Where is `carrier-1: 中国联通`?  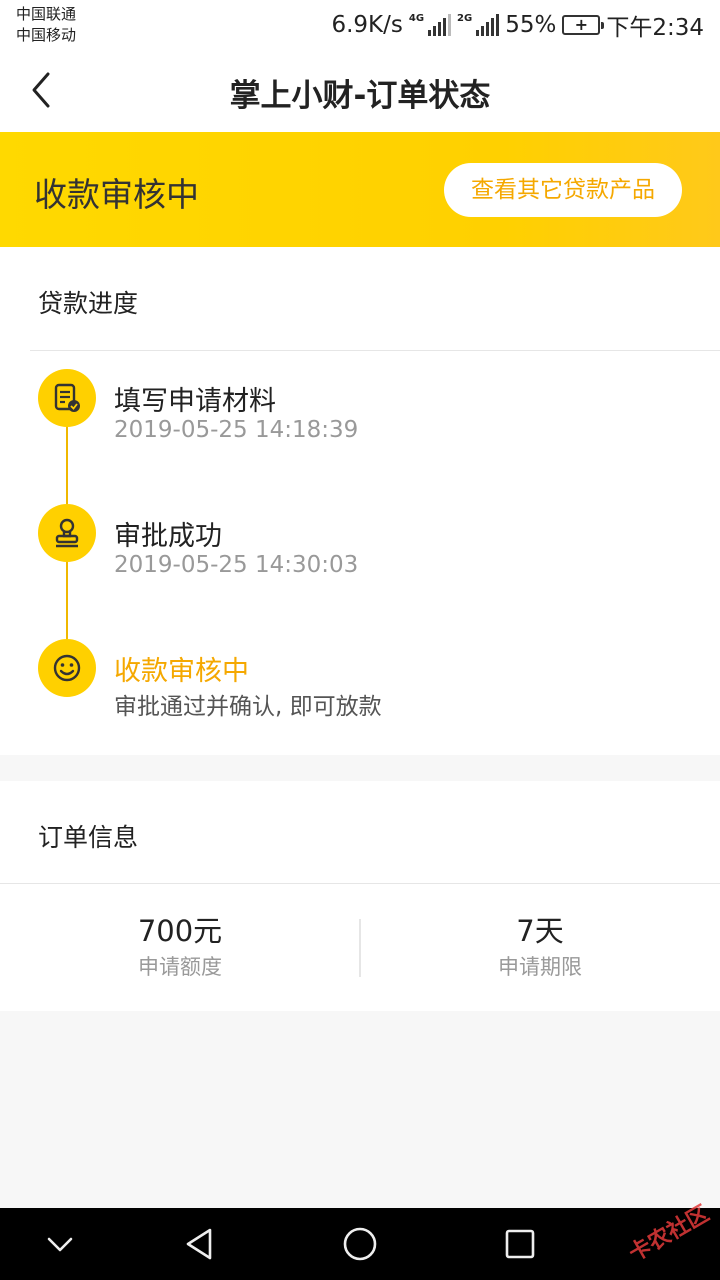 carrier-1: 中国联通 is located at coordinates (46, 14).